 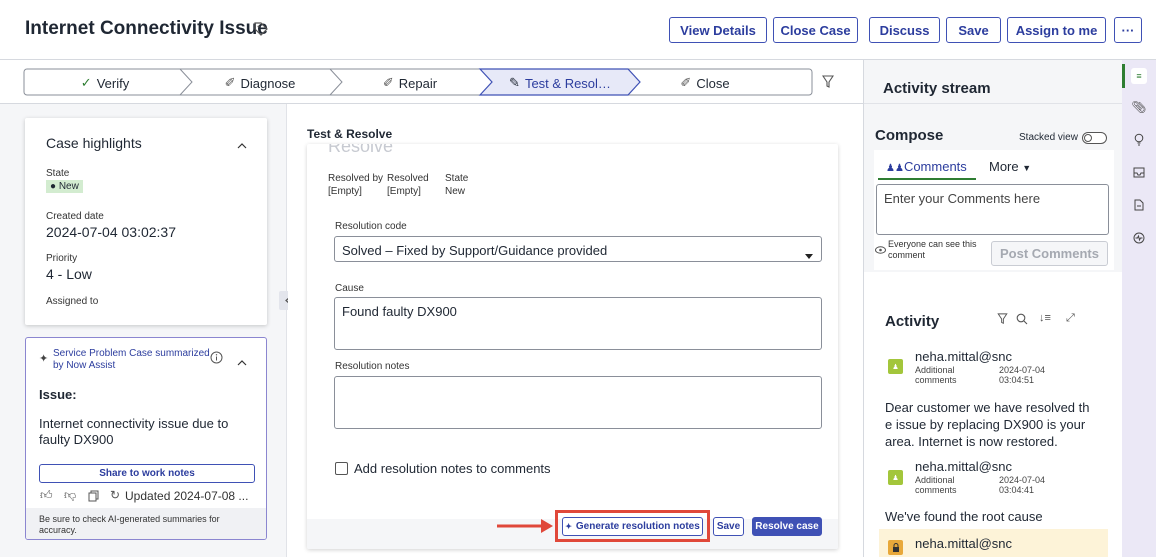 What do you see at coordinates (973, 30) in the screenshot?
I see `save-button: Save` at bounding box center [973, 30].